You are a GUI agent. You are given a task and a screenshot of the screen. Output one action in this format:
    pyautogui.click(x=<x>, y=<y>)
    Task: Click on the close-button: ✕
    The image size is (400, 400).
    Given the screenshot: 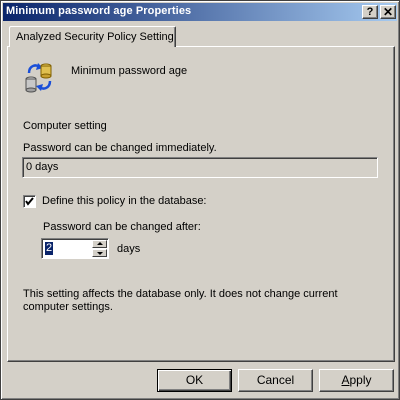 What is the action you would take?
    pyautogui.click(x=388, y=12)
    